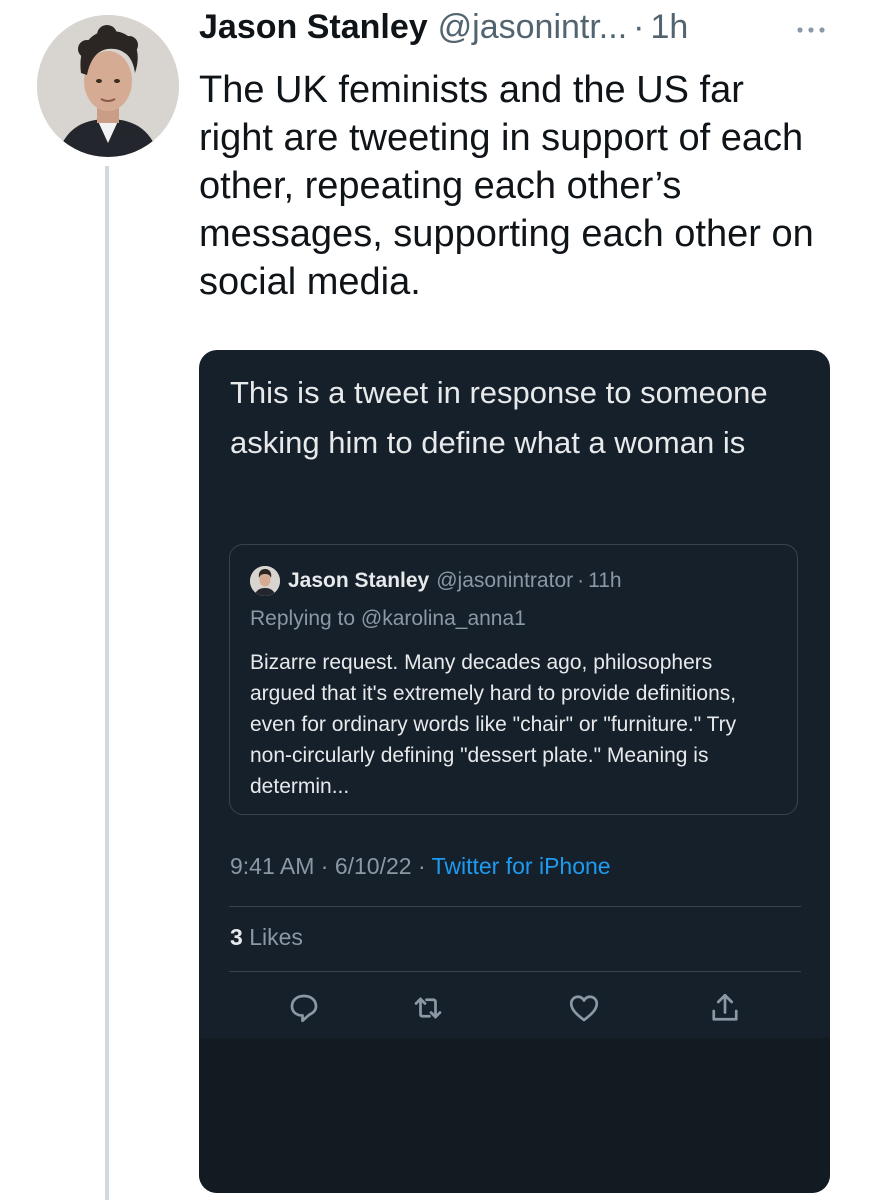  Describe the element at coordinates (514, 1115) in the screenshot. I see `screenshot-empty-area` at that location.